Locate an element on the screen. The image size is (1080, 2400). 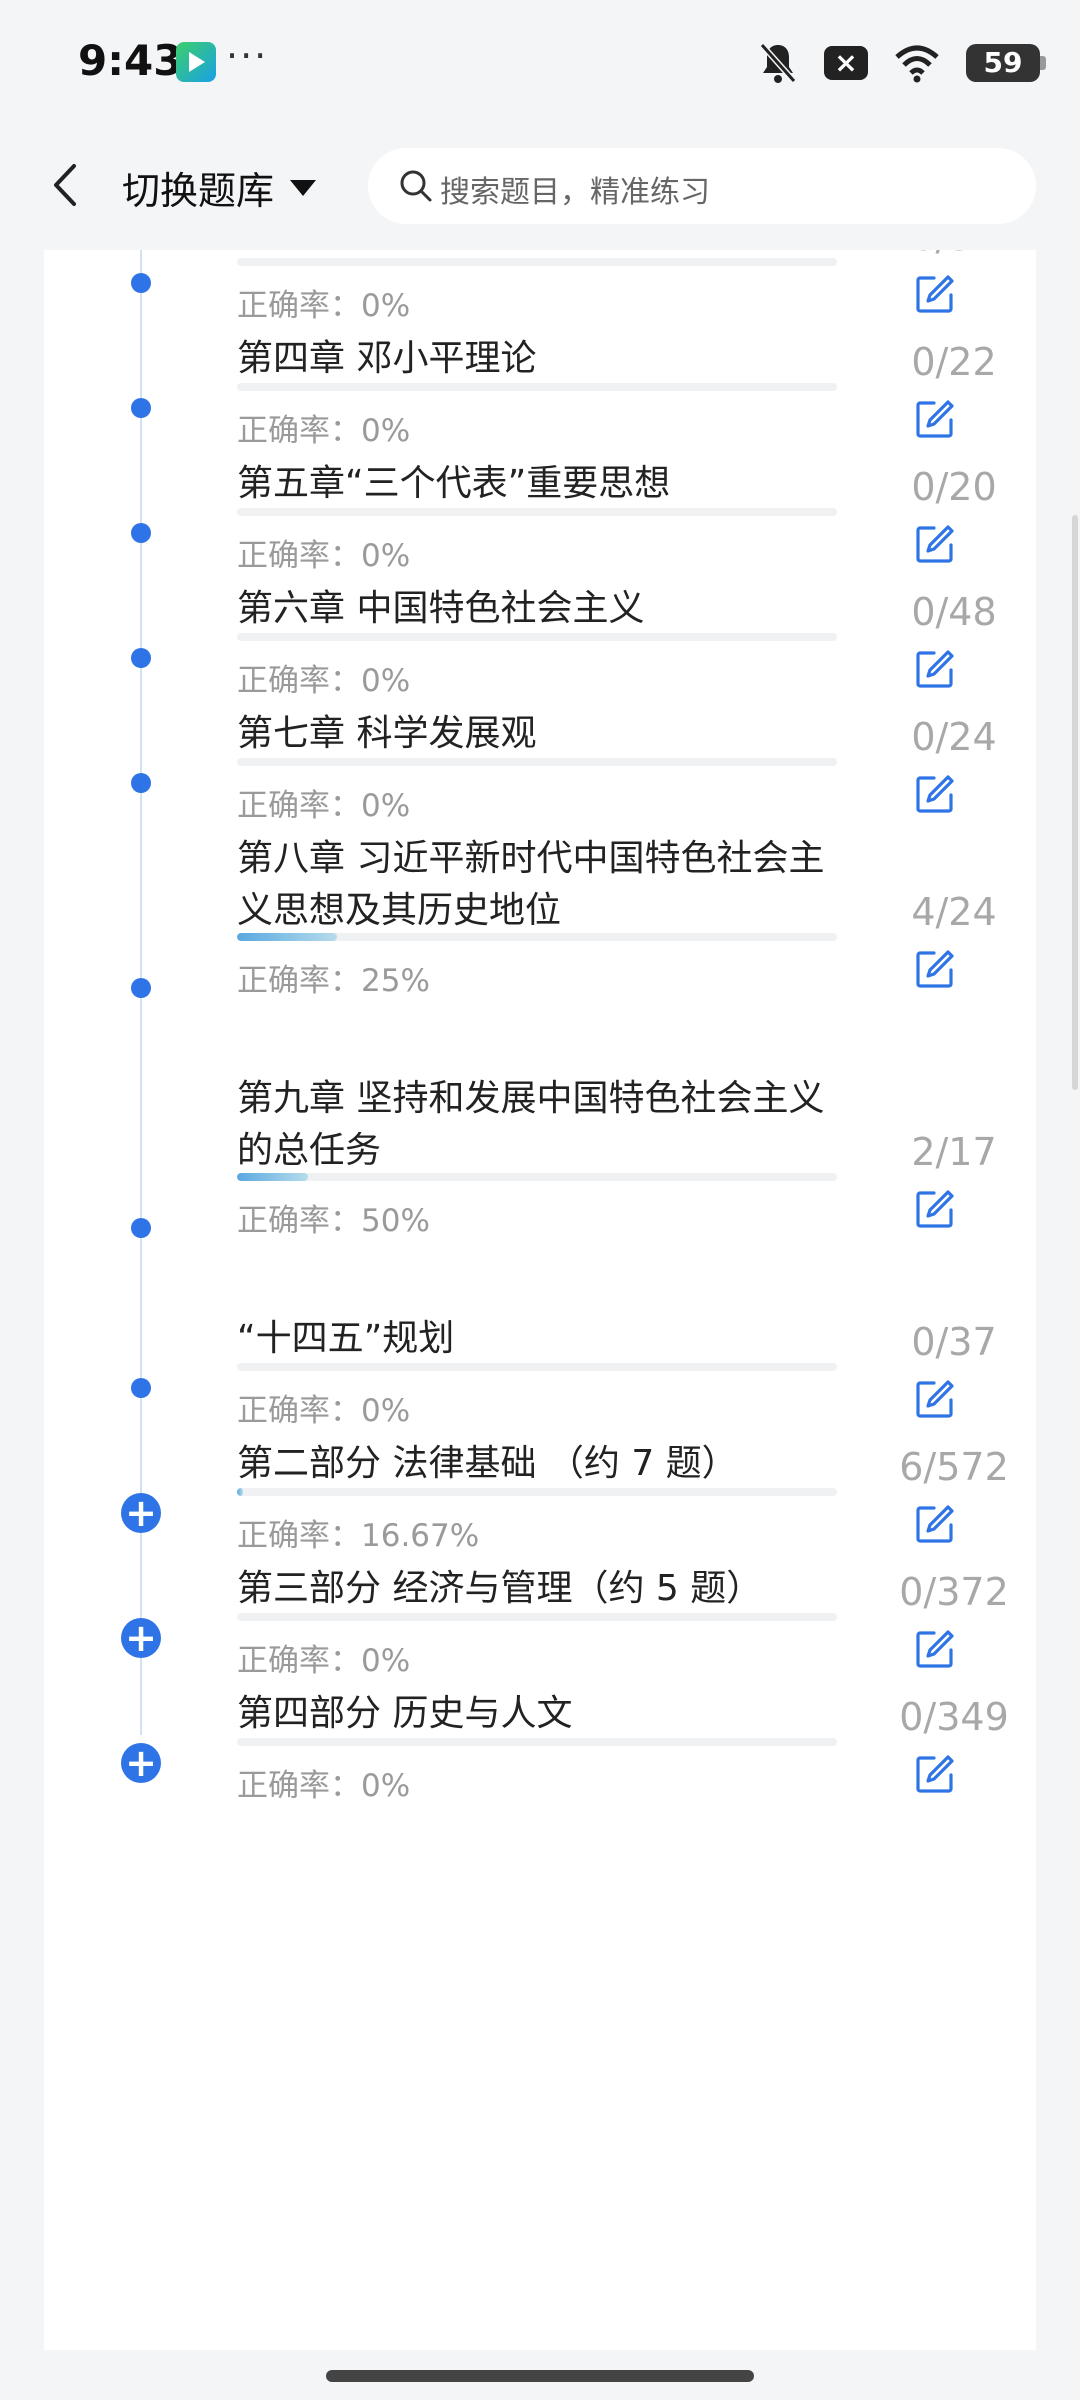
list-item: 第九章 坚持和发展中国特色社会主义的总任务正确率：50% 2/17 is located at coordinates (540, 1145).